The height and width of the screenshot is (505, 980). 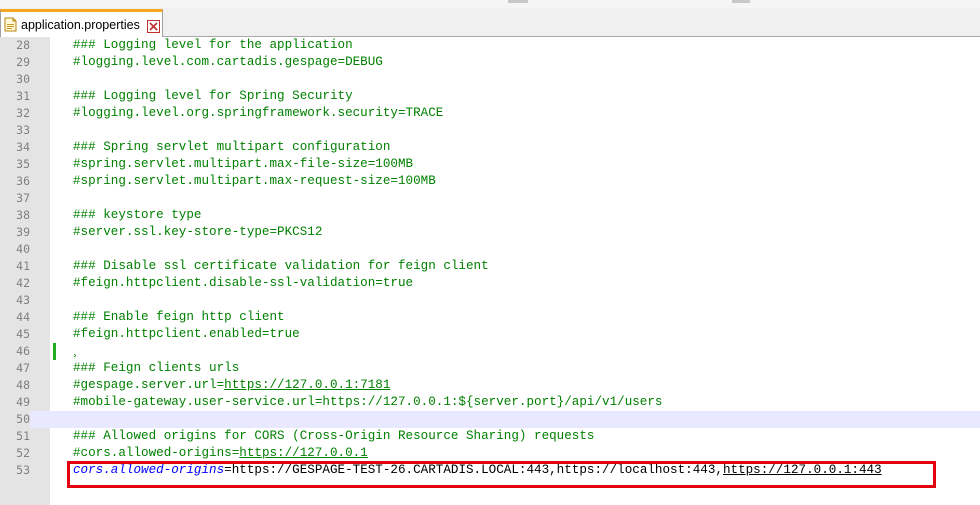 What do you see at coordinates (490, 198) in the screenshot?
I see `code-line: 37` at bounding box center [490, 198].